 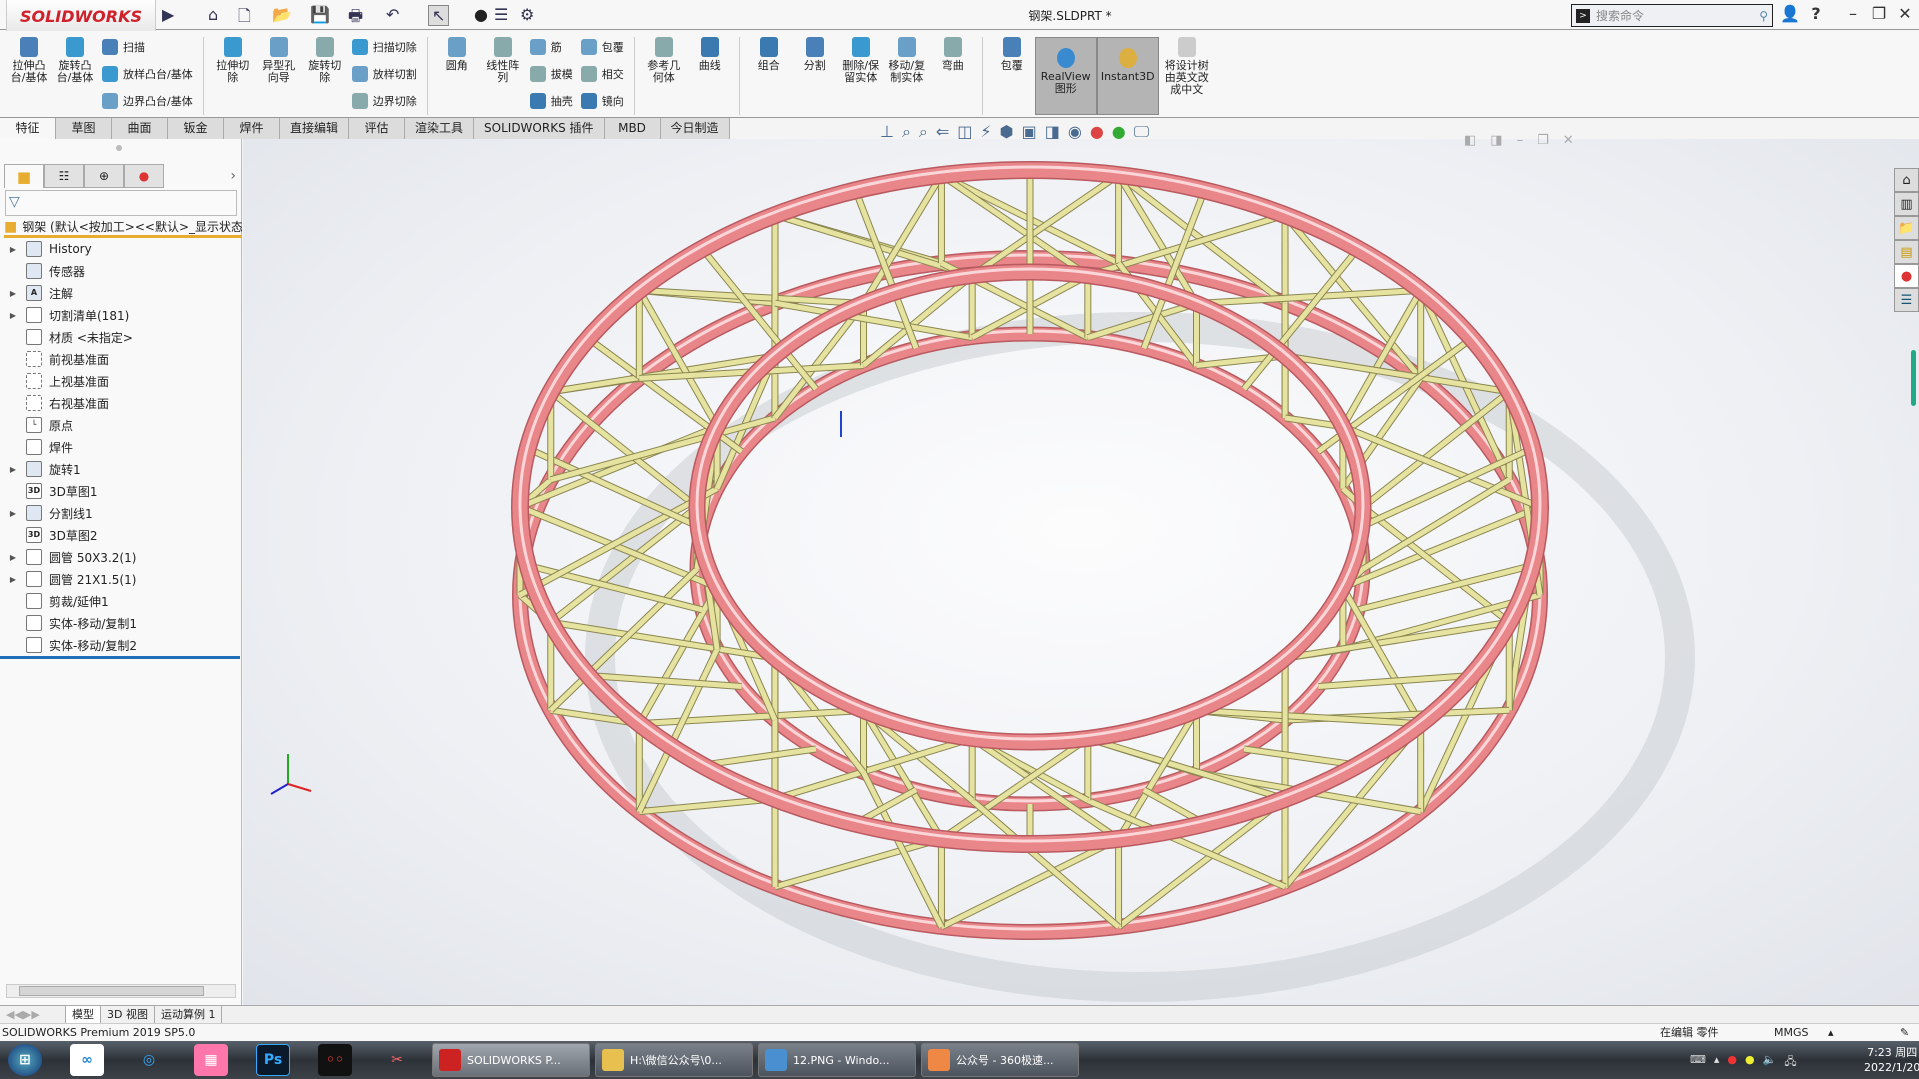 I want to click on tree-item: ▶ A 注解, so click(x=120, y=293).